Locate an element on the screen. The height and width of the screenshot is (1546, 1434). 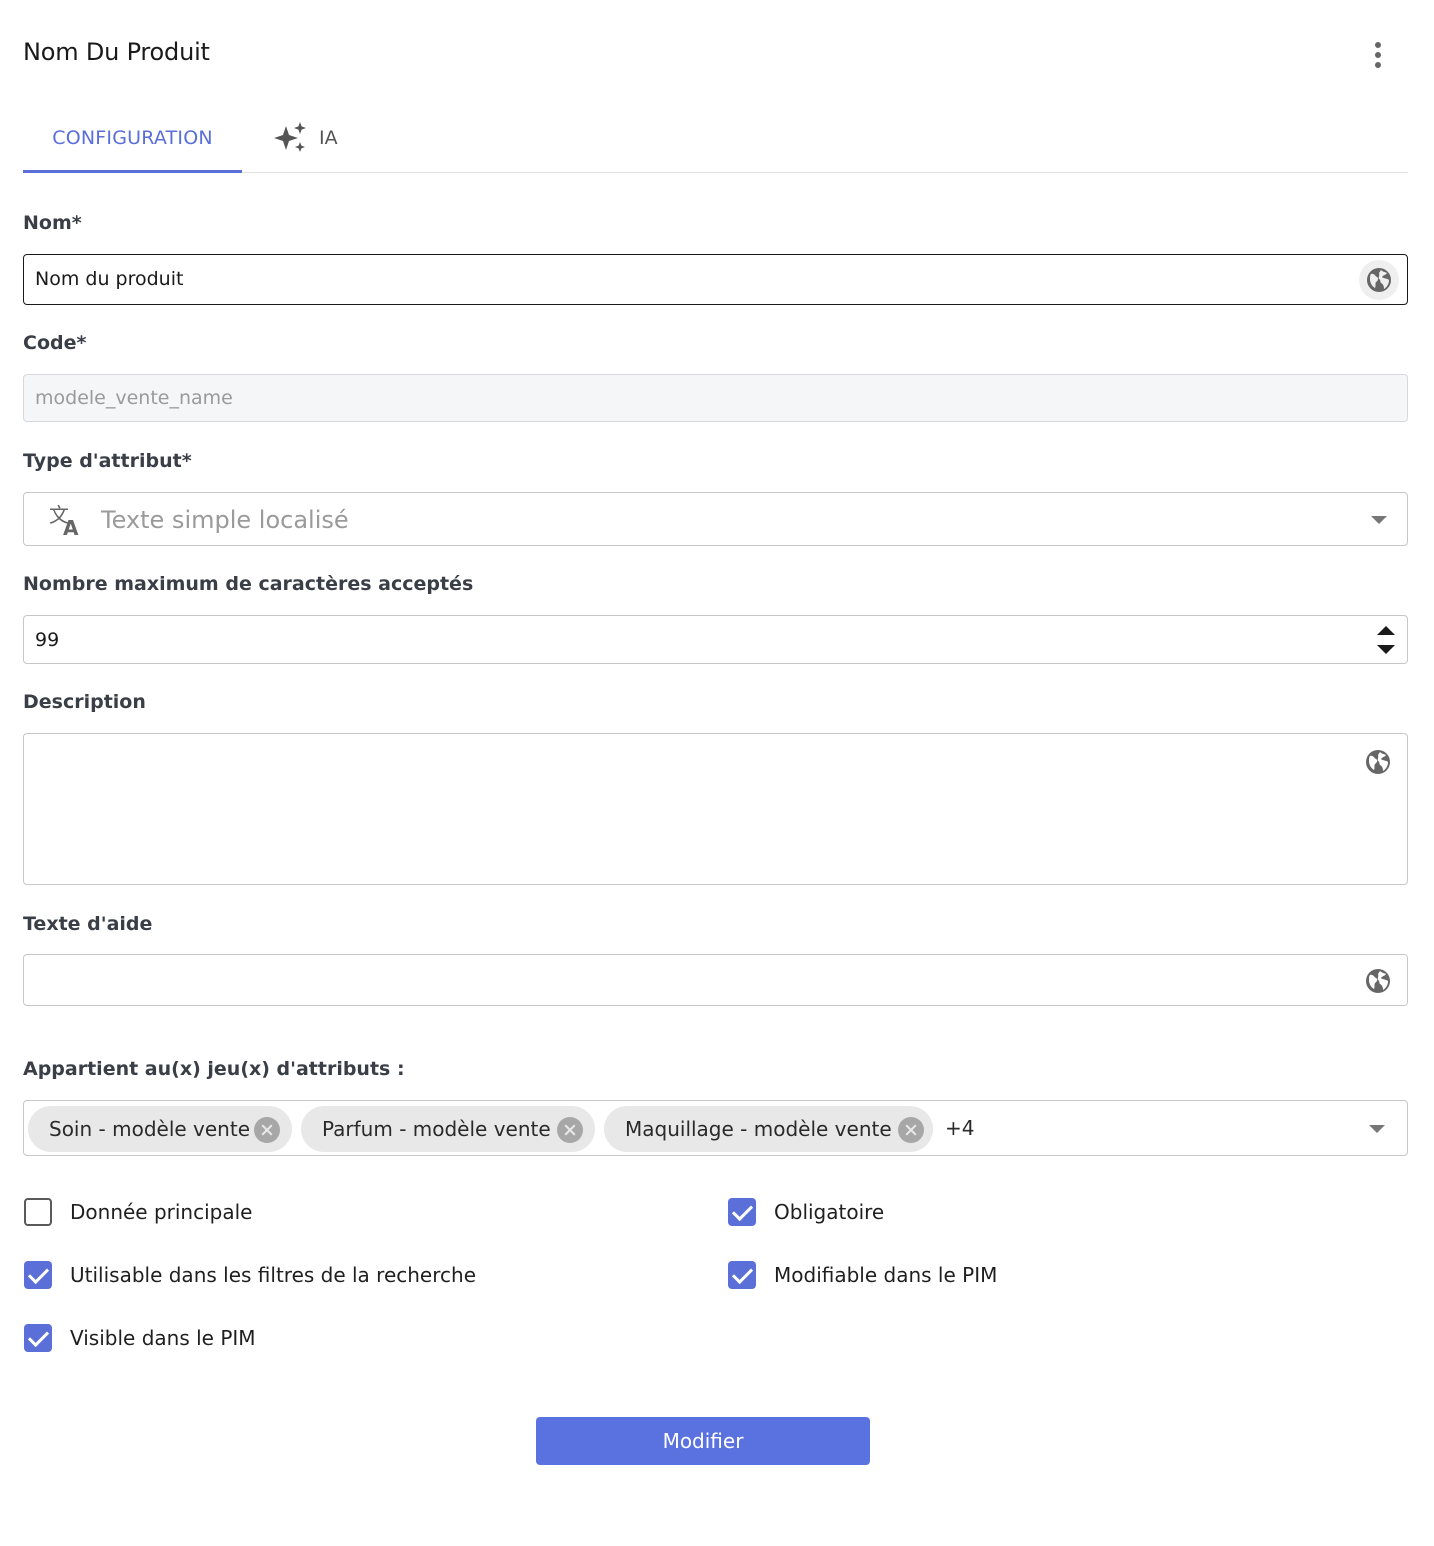
chip-soin: Soin - modèle vente is located at coordinates (160, 1129).